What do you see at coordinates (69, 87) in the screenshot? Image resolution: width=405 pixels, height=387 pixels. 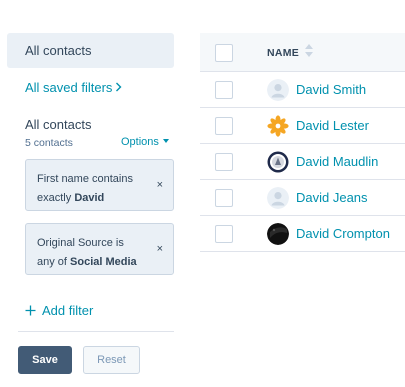 I see `saved-filters-label: All saved filters` at bounding box center [69, 87].